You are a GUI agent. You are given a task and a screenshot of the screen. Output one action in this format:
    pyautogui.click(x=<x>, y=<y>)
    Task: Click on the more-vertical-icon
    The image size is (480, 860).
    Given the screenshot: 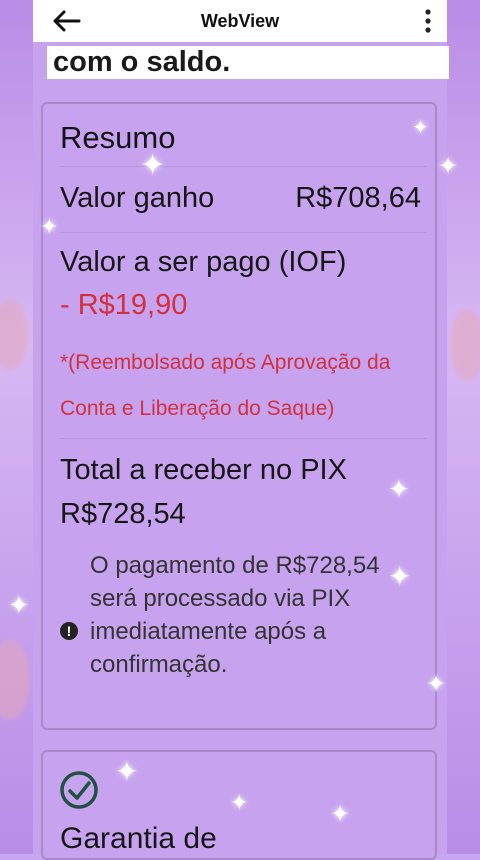 What is the action you would take?
    pyautogui.click(x=428, y=21)
    